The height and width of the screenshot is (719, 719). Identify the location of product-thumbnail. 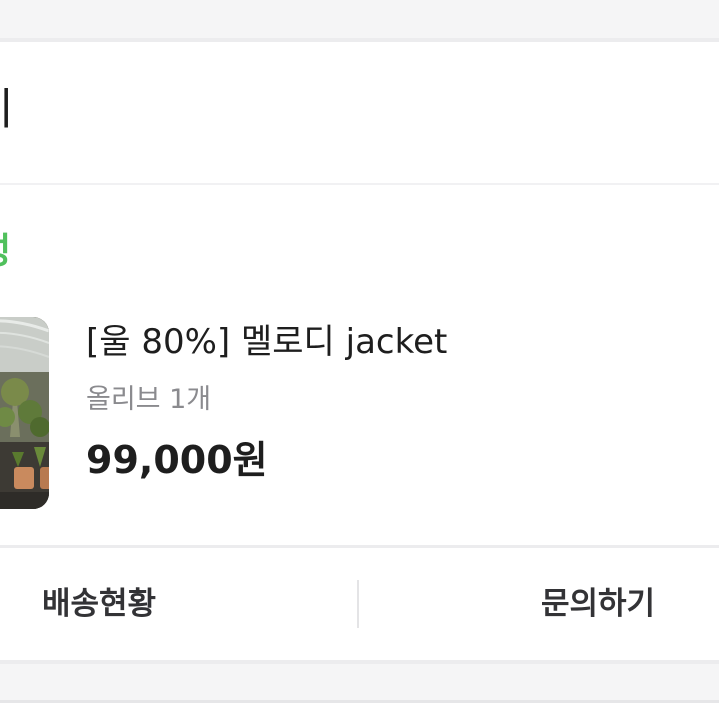
(24, 413).